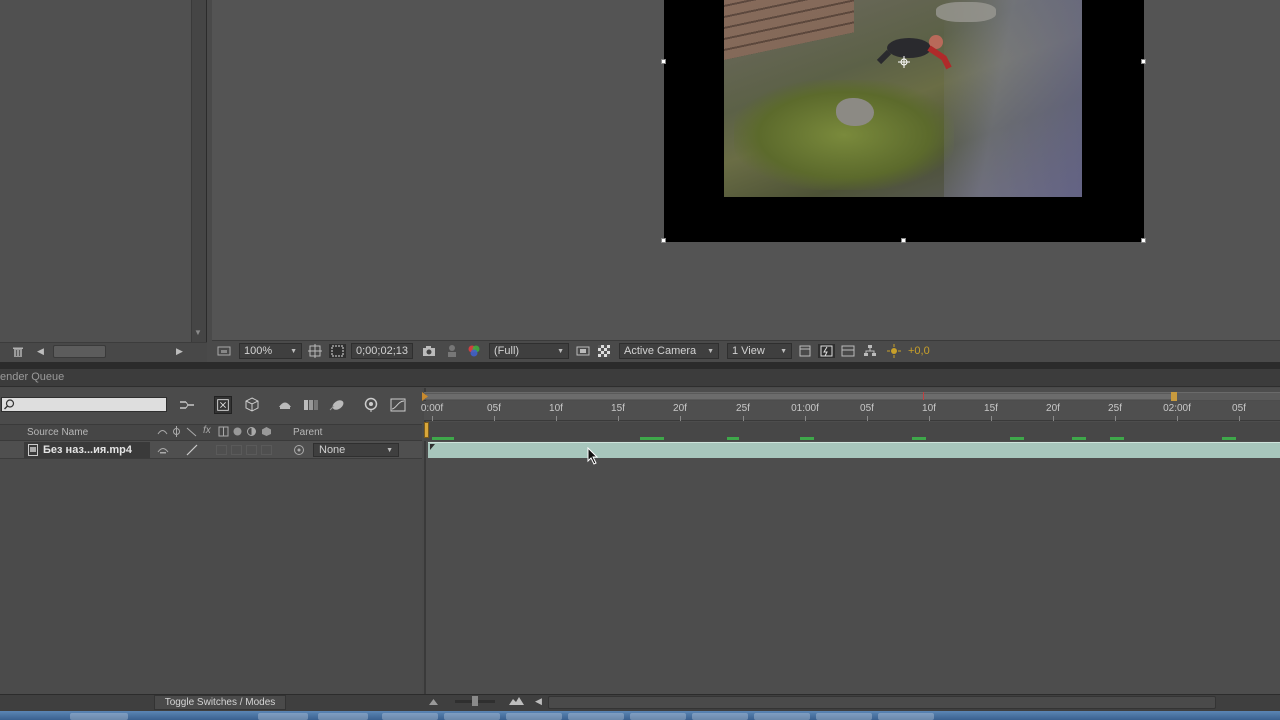  What do you see at coordinates (199, 171) in the screenshot?
I see `project-vertical-scrollbar` at bounding box center [199, 171].